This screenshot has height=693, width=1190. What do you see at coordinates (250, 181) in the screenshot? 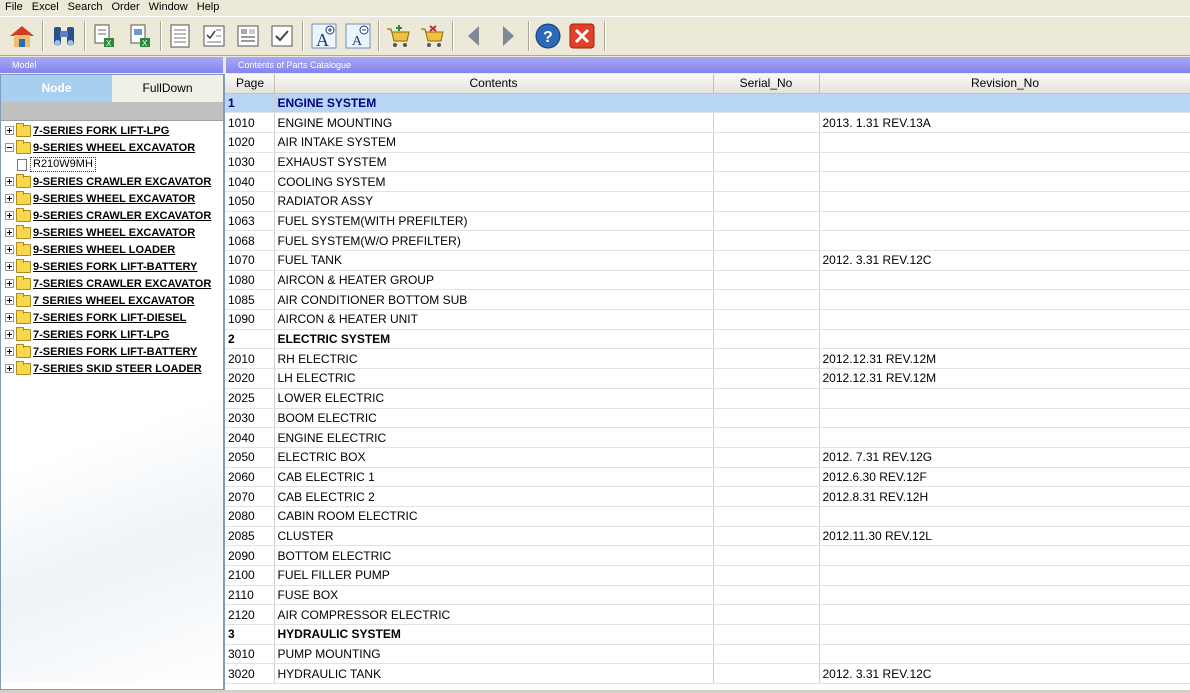
I see `cell-page: 1040` at bounding box center [250, 181].